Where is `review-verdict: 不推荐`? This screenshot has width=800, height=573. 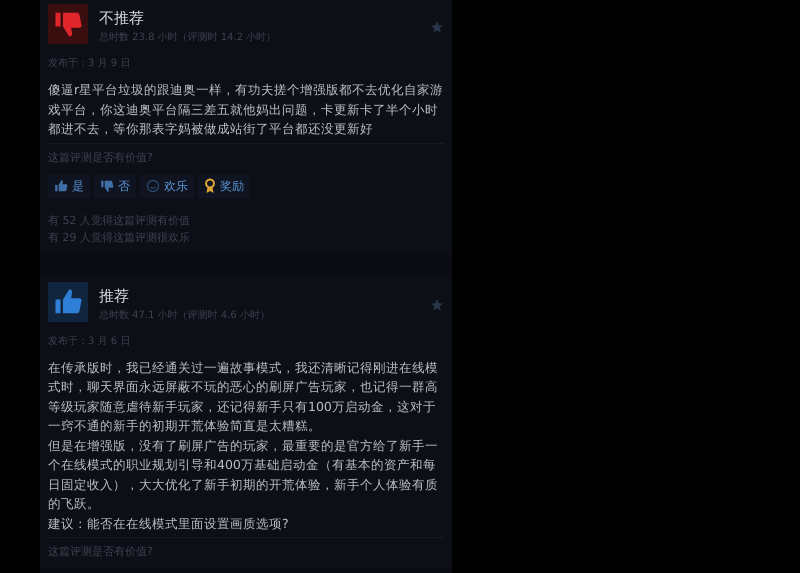 review-verdict: 不推荐 is located at coordinates (122, 18).